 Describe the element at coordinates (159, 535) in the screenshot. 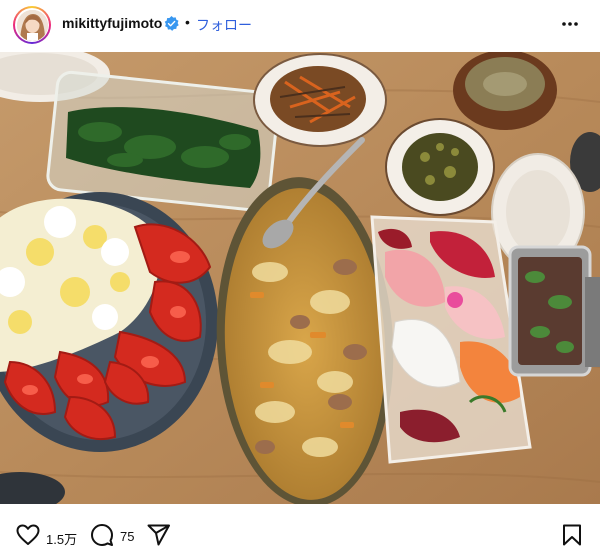

I see `share-icon` at that location.